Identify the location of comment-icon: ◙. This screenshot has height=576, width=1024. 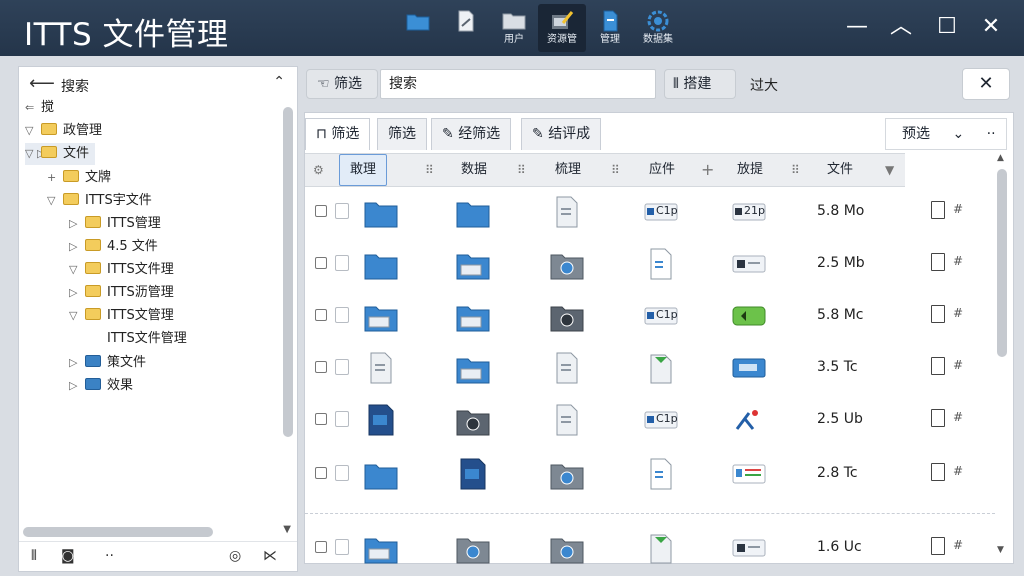
(68, 556).